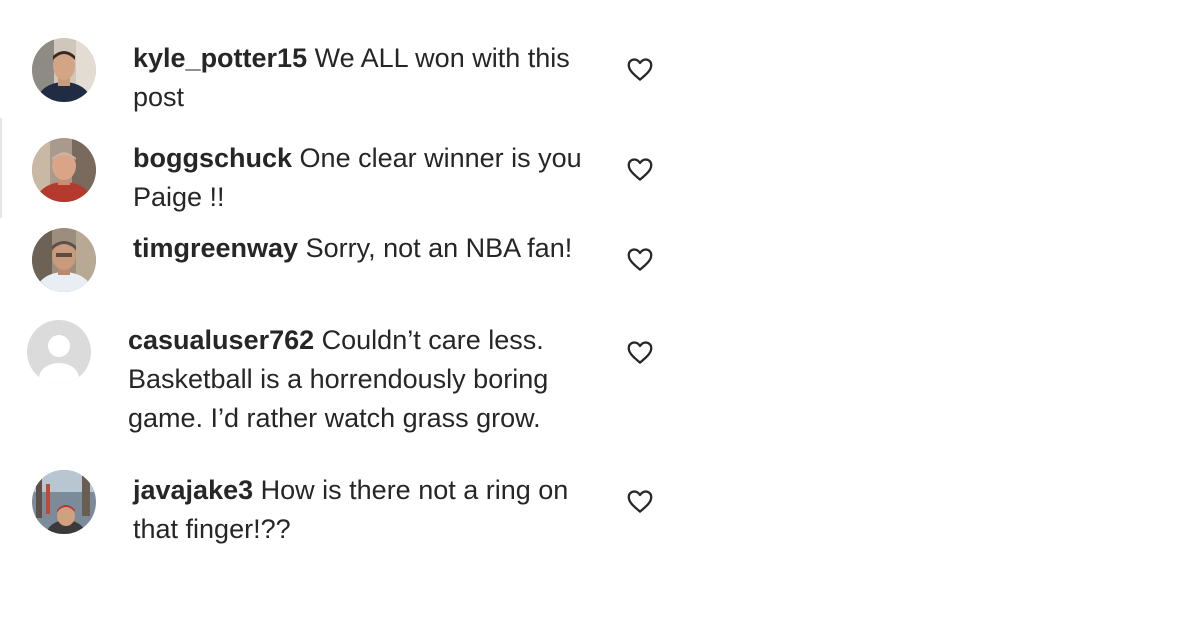  What do you see at coordinates (1, 168) in the screenshot?
I see `left-edge-divider` at bounding box center [1, 168].